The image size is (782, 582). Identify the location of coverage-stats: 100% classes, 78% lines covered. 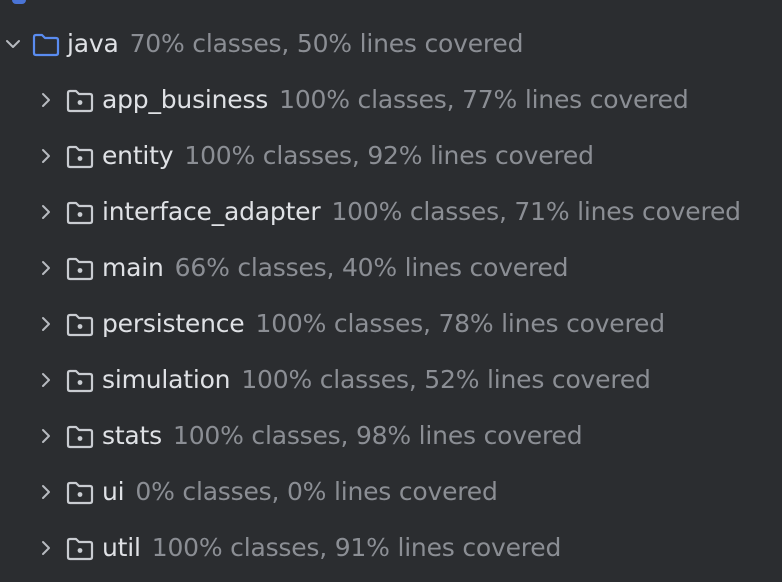
(460, 323).